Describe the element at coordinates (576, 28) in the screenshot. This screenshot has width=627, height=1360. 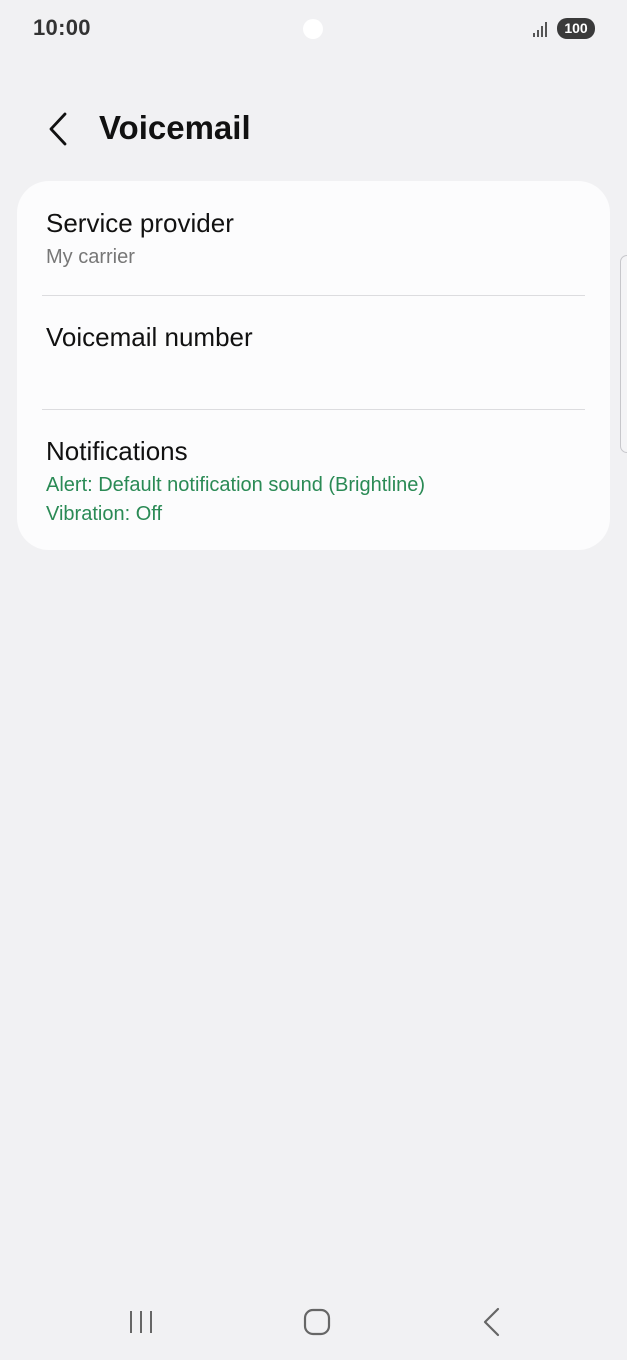
I see `battery-badge: 100` at that location.